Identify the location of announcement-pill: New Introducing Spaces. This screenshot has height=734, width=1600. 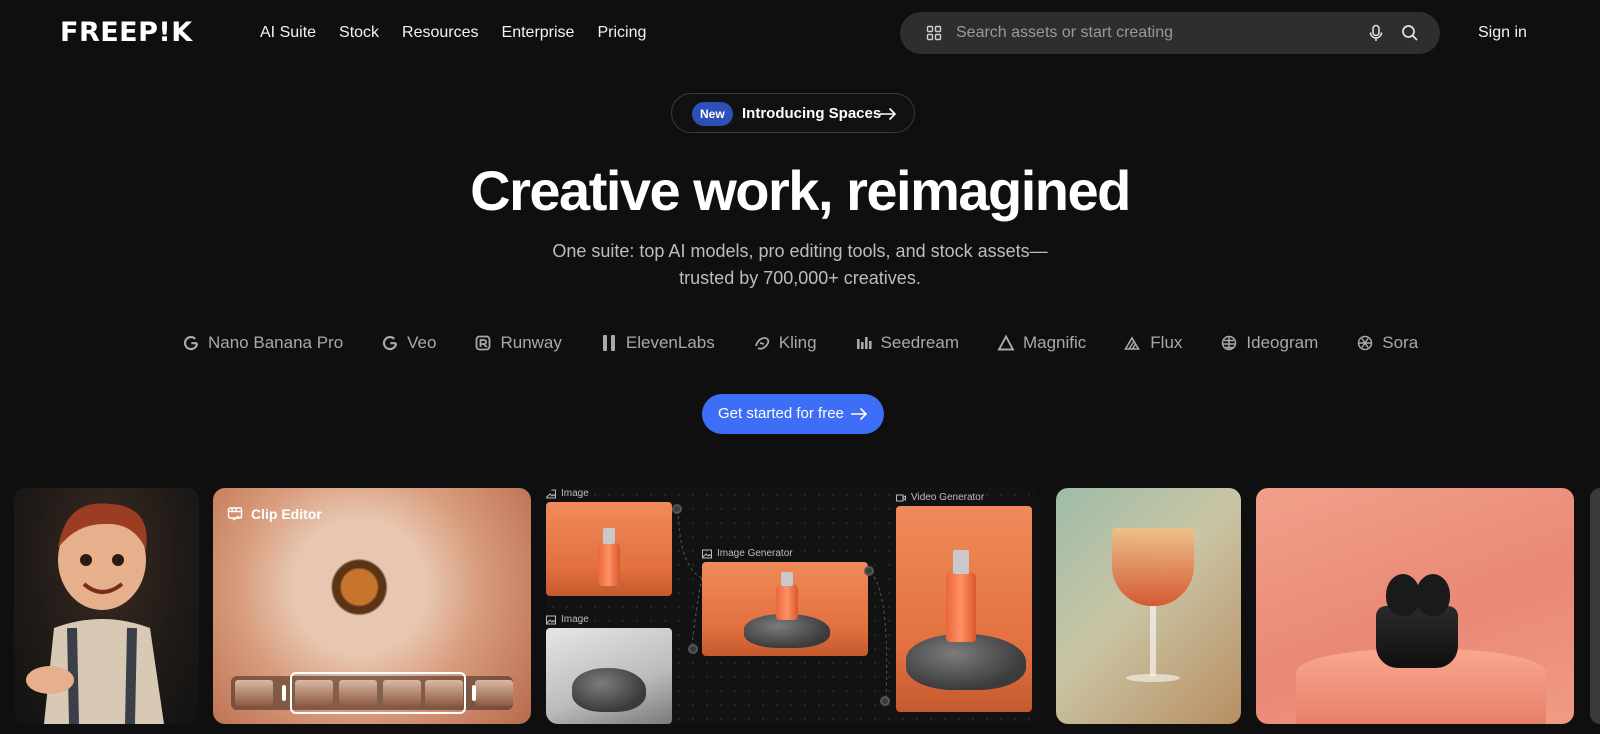
(793, 113).